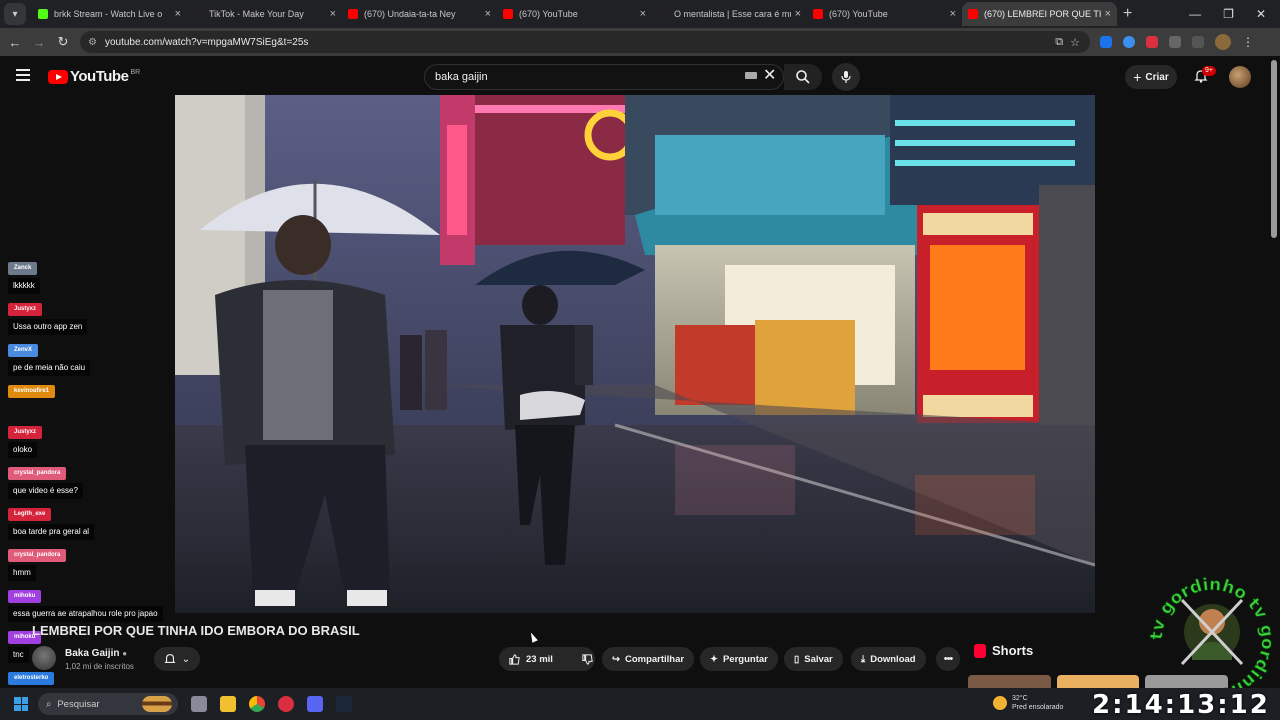 This screenshot has height=720, width=1280. I want to click on save-button: ▯ Salvar, so click(813, 659).